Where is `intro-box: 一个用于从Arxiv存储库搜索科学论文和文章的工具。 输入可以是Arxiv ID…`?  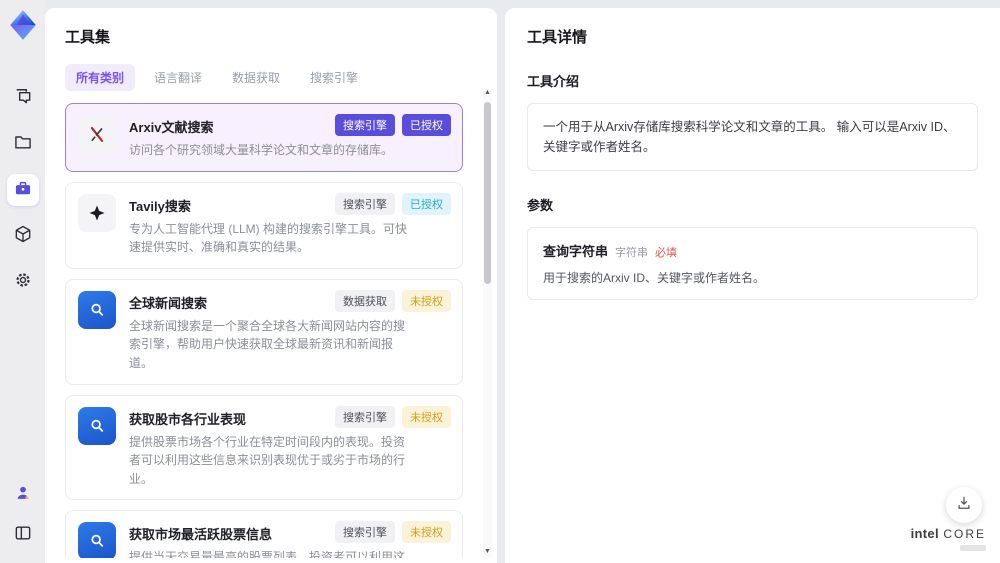
intro-box: 一个用于从Arxiv存储库搜索科学论文和文章的工具。 输入可以是Arxiv ID… is located at coordinates (752, 137).